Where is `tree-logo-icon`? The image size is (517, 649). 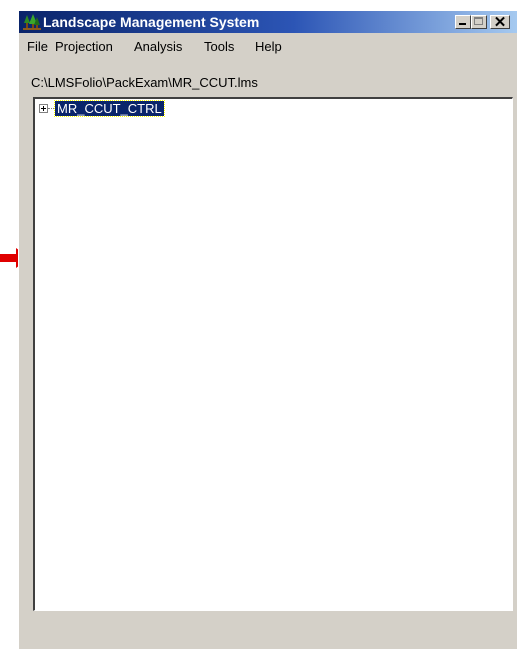
tree-logo-icon is located at coordinates (32, 22).